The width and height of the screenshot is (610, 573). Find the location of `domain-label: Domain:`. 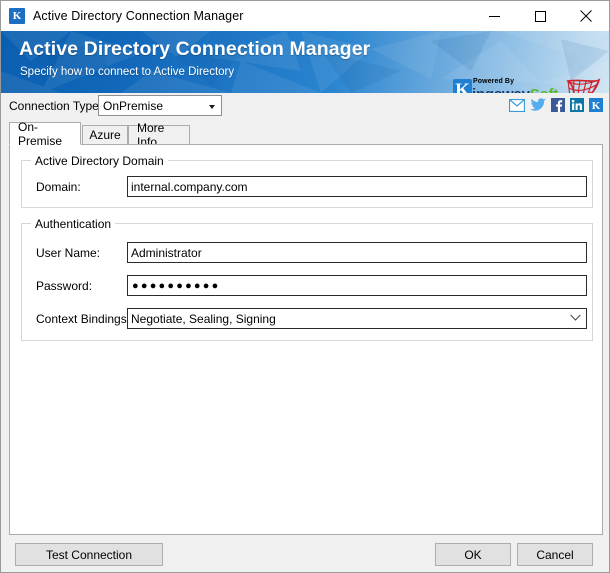

domain-label: Domain: is located at coordinates (58, 187).